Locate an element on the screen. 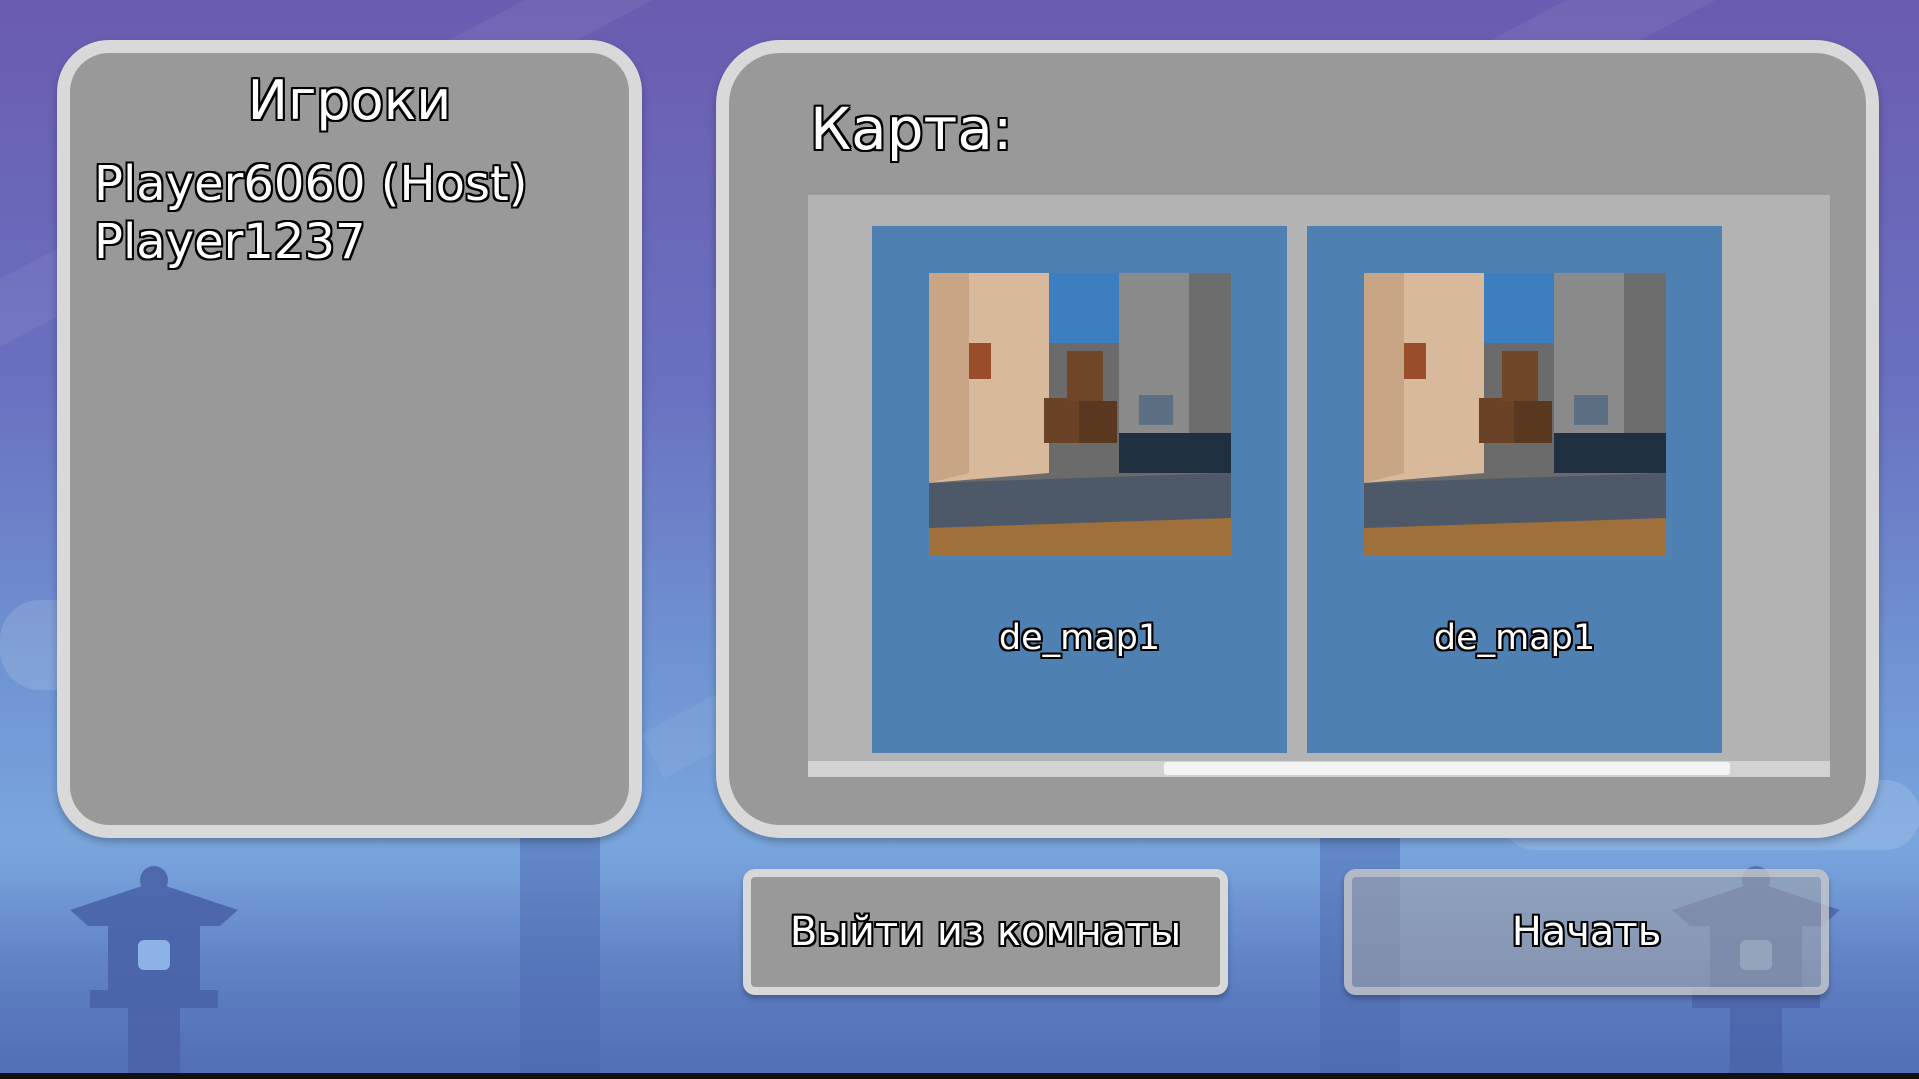 This screenshot has height=1079, width=1919. horizontal-scrollbar is located at coordinates (1319, 769).